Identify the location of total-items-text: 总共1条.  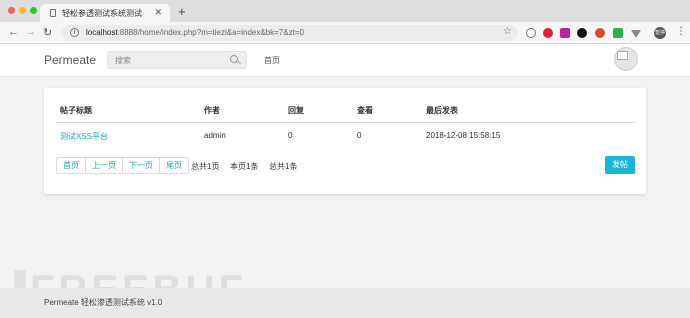
(283, 166).